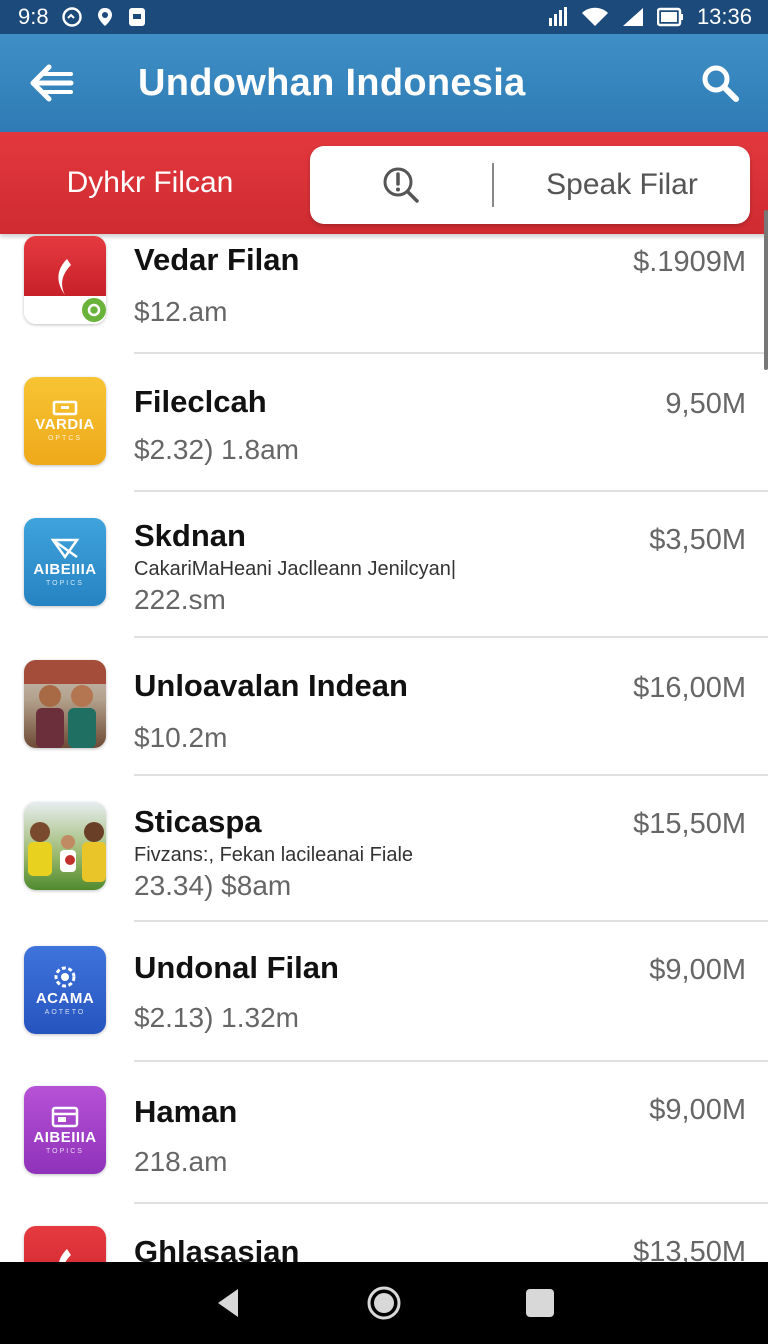 This screenshot has width=768, height=1344. I want to click on item-detail: $12.am, so click(181, 311).